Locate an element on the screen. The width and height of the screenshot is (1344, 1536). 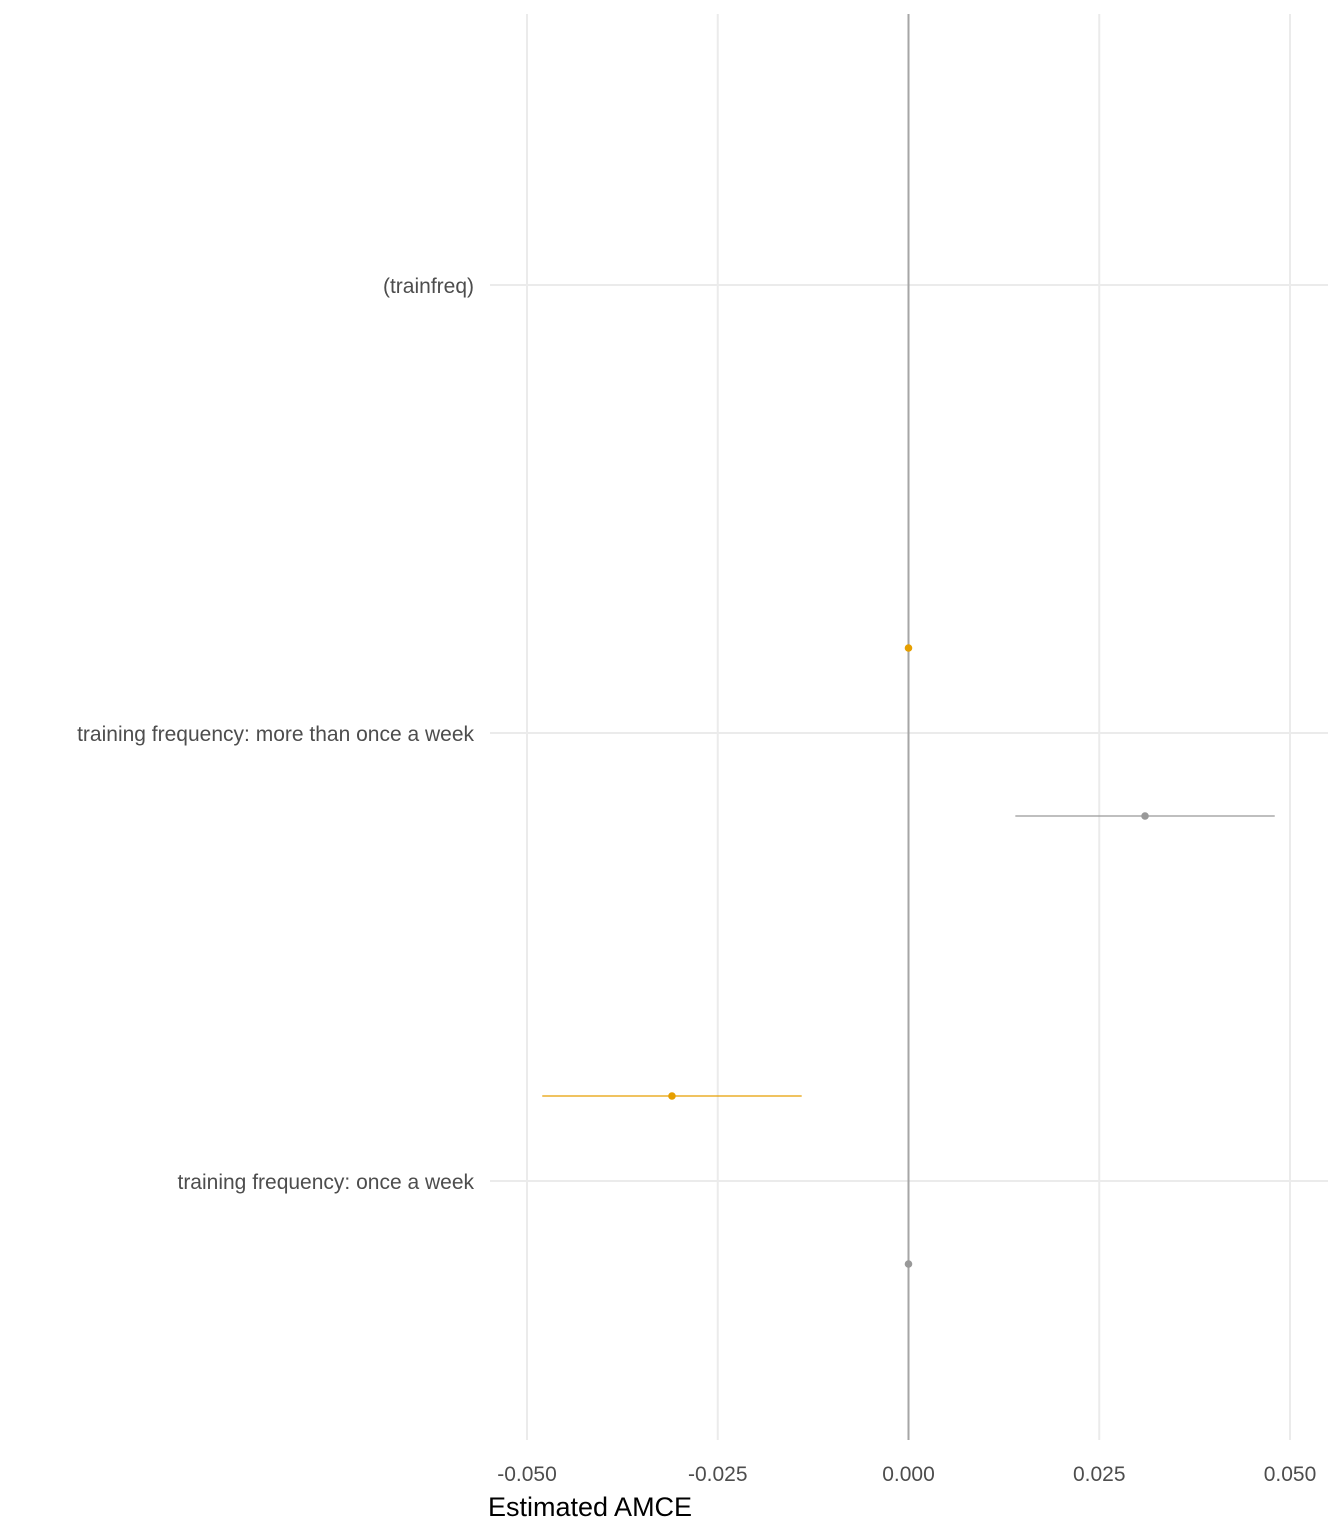
x-tick-label: 0.050 is located at coordinates (1290, 1474).